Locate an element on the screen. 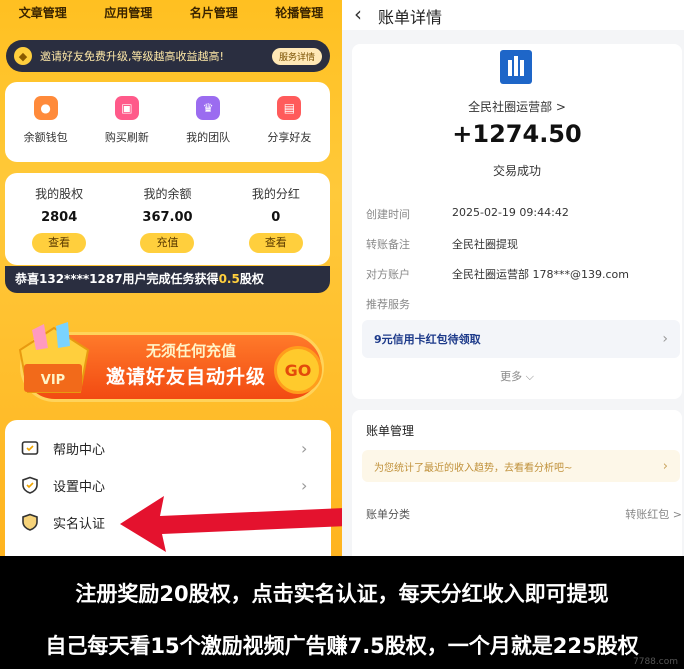 The image size is (684, 669). banner-line2: 邀请好友自动升级 is located at coordinates (186, 377).